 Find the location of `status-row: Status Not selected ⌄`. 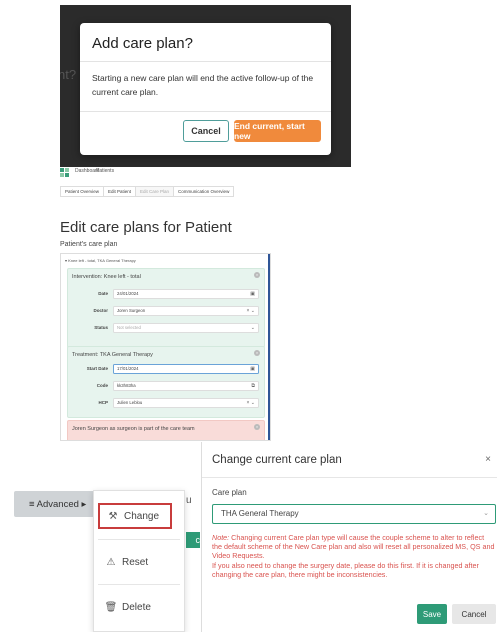

status-row: Status Not selected ⌄ is located at coordinates (167, 328).